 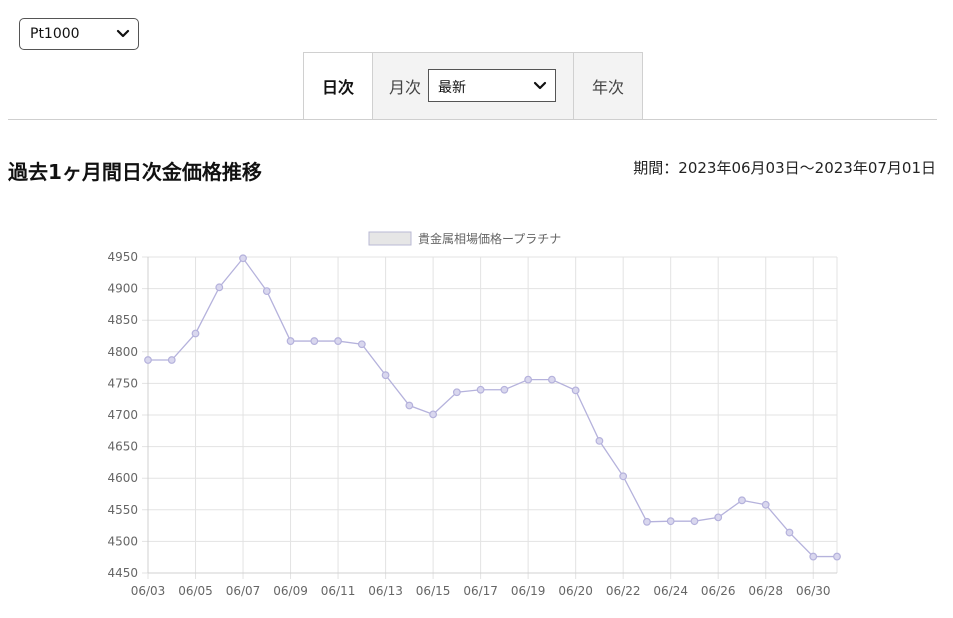 What do you see at coordinates (433, 591) in the screenshot?
I see `x-tick-label: 06/15` at bounding box center [433, 591].